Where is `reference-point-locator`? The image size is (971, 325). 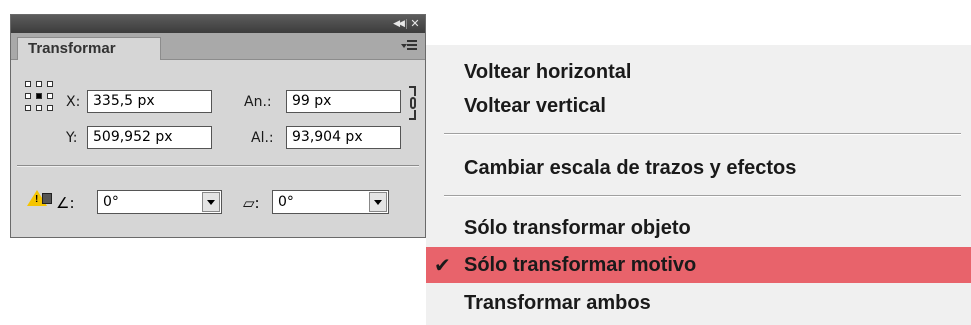 reference-point-locator is located at coordinates (40, 97).